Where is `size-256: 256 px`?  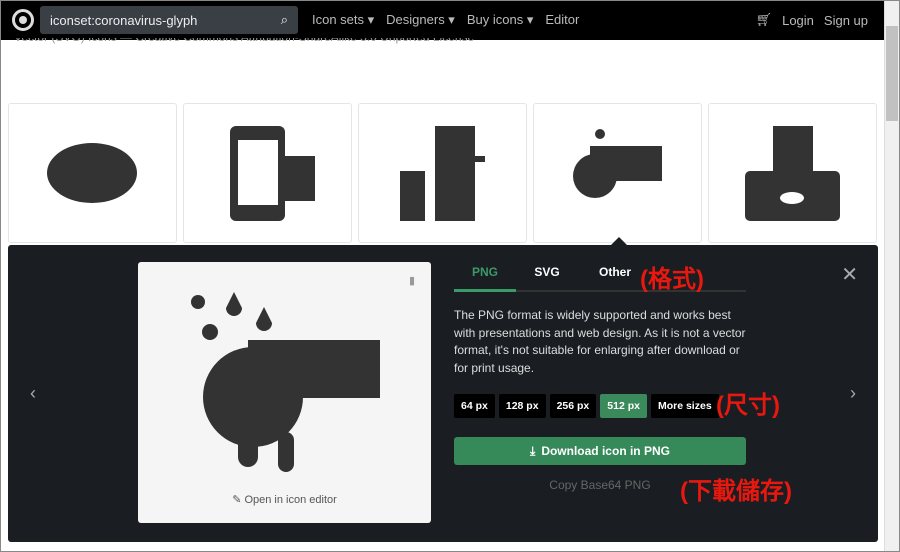 size-256: 256 px is located at coordinates (573, 406).